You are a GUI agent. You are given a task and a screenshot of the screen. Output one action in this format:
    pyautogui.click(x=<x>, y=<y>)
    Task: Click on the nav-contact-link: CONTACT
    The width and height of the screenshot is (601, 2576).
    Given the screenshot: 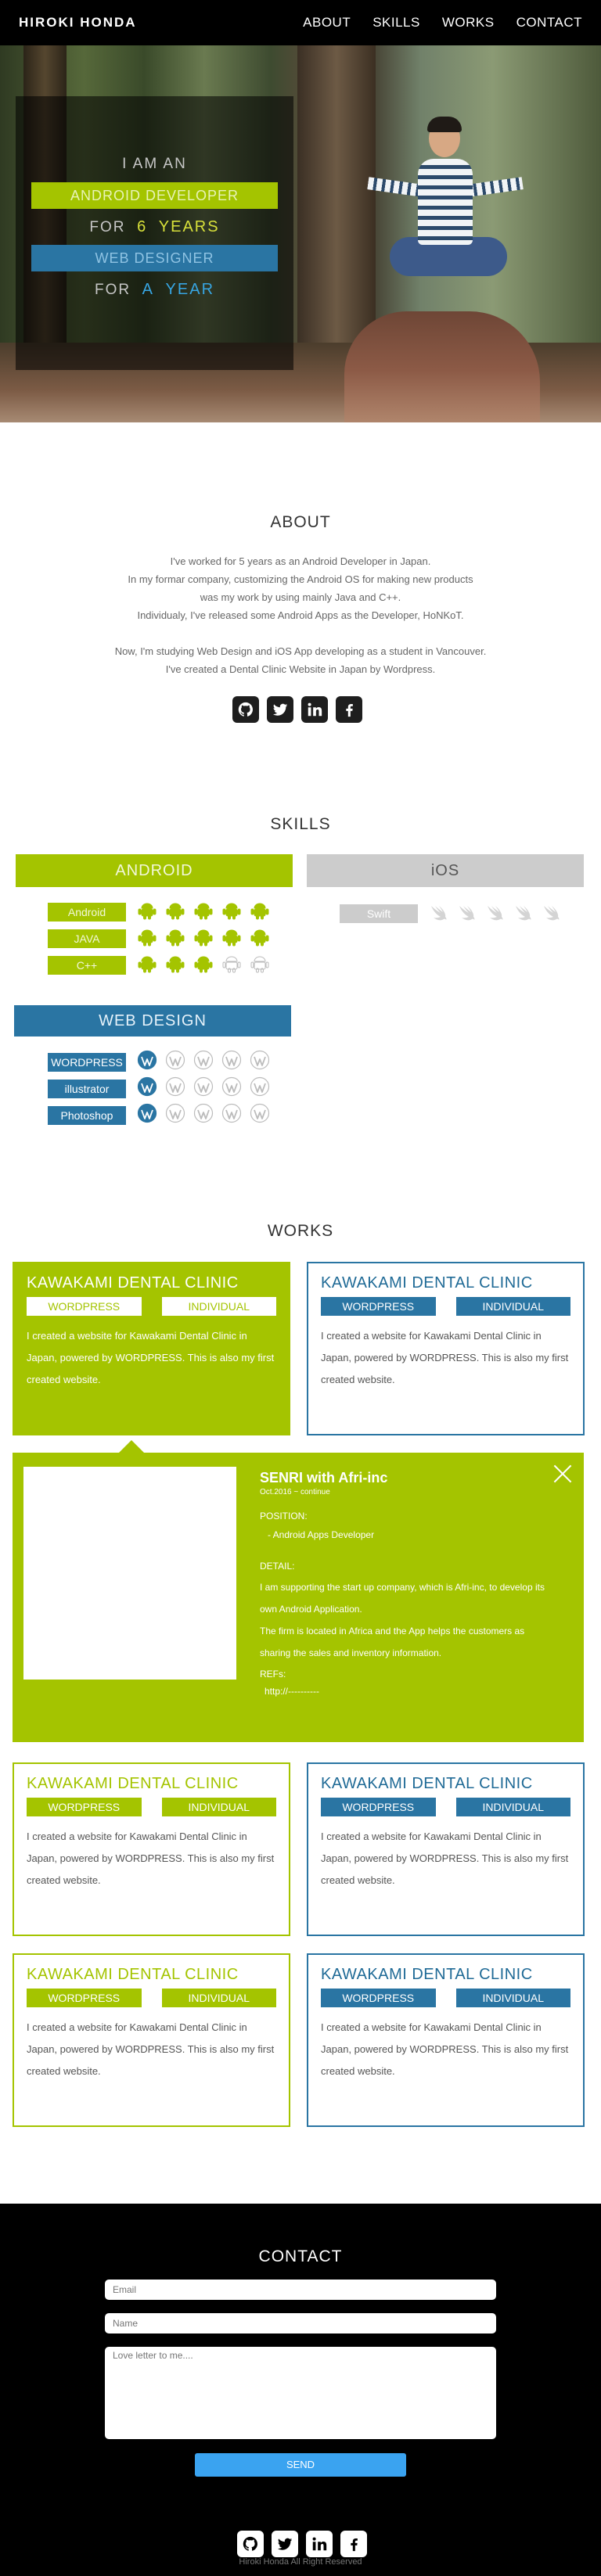 What is the action you would take?
    pyautogui.click(x=549, y=23)
    